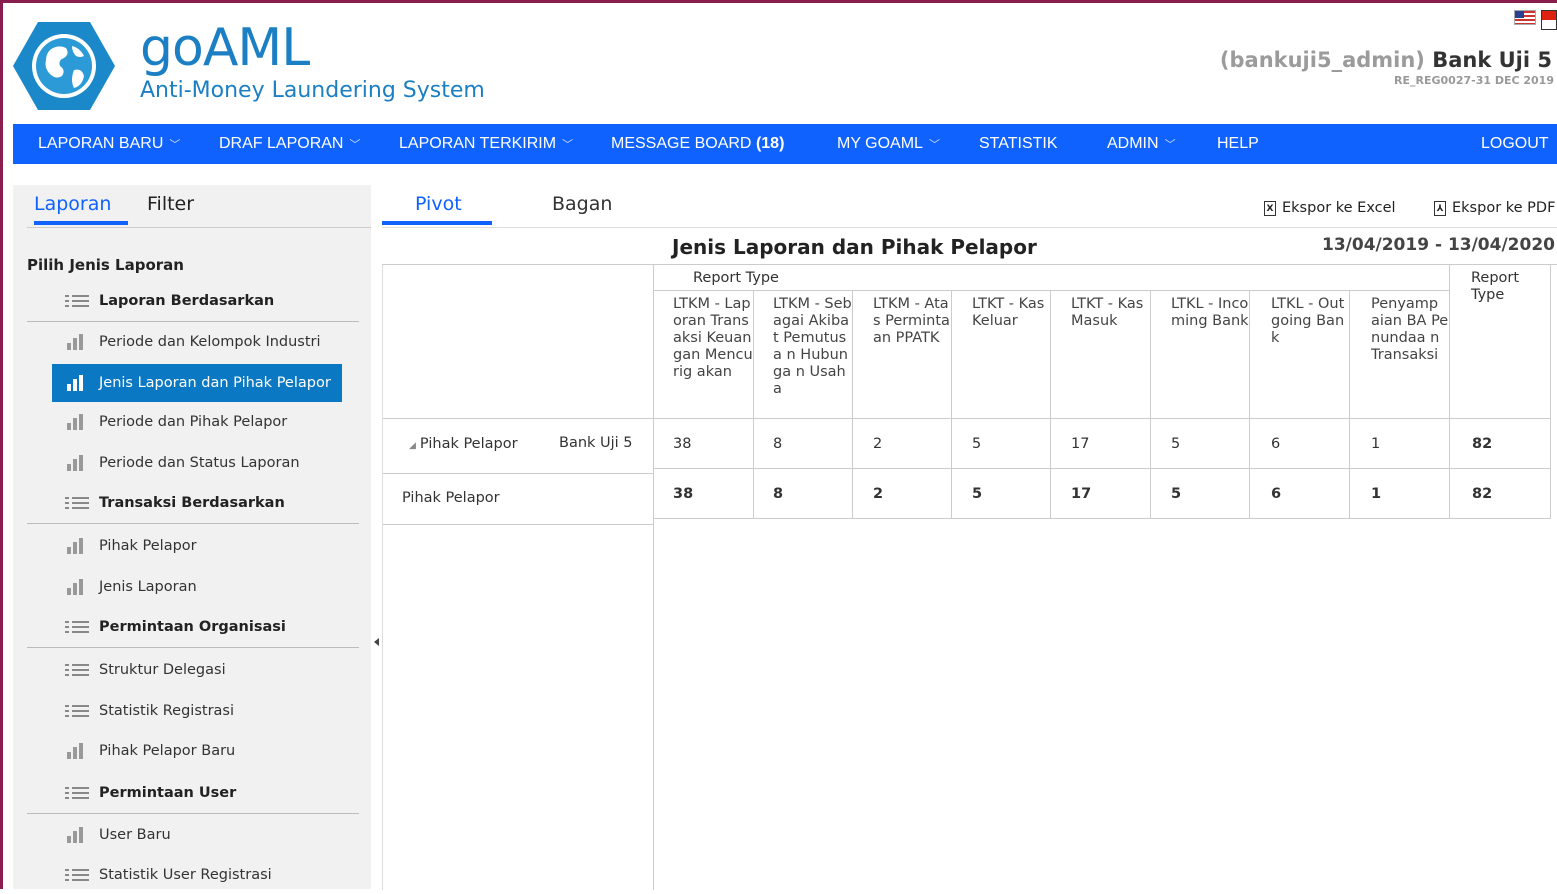 Image resolution: width=1557 pixels, height=894 pixels. What do you see at coordinates (1482, 494) in the screenshot?
I see `pivot-grand-total: 82` at bounding box center [1482, 494].